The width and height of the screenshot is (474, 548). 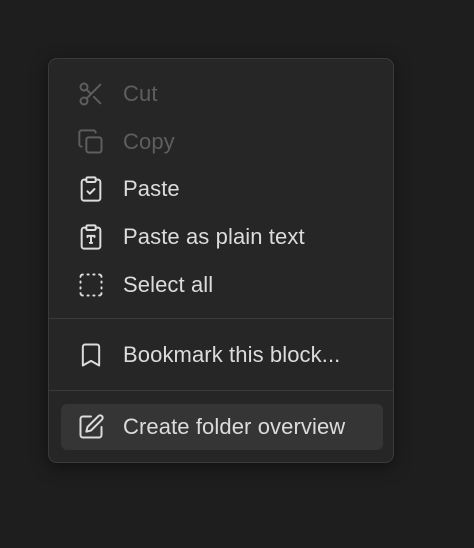 I want to click on menu-item-label: Create folder overview, so click(x=234, y=426).